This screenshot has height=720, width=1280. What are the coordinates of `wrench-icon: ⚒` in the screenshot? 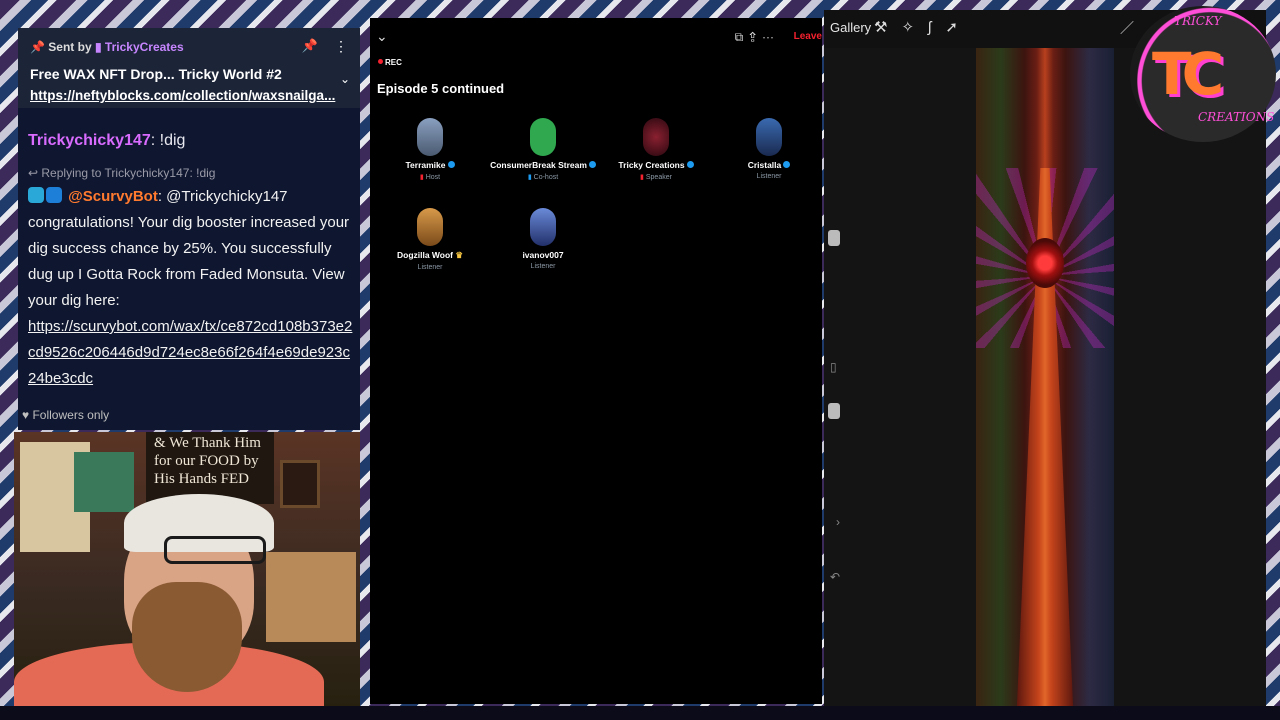 It's located at (887, 27).